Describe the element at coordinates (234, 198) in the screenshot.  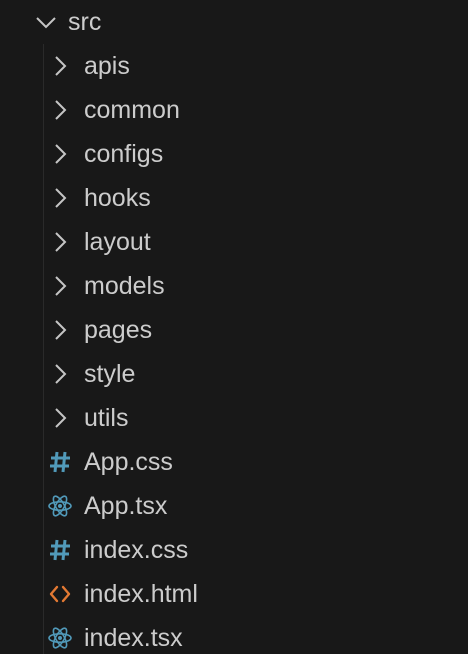
I see `folder-hooks: hooks` at that location.